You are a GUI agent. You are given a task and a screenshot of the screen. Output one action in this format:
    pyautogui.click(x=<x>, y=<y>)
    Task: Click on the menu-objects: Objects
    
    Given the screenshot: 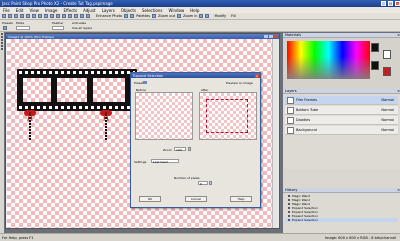 What is the action you would take?
    pyautogui.click(x=128, y=10)
    